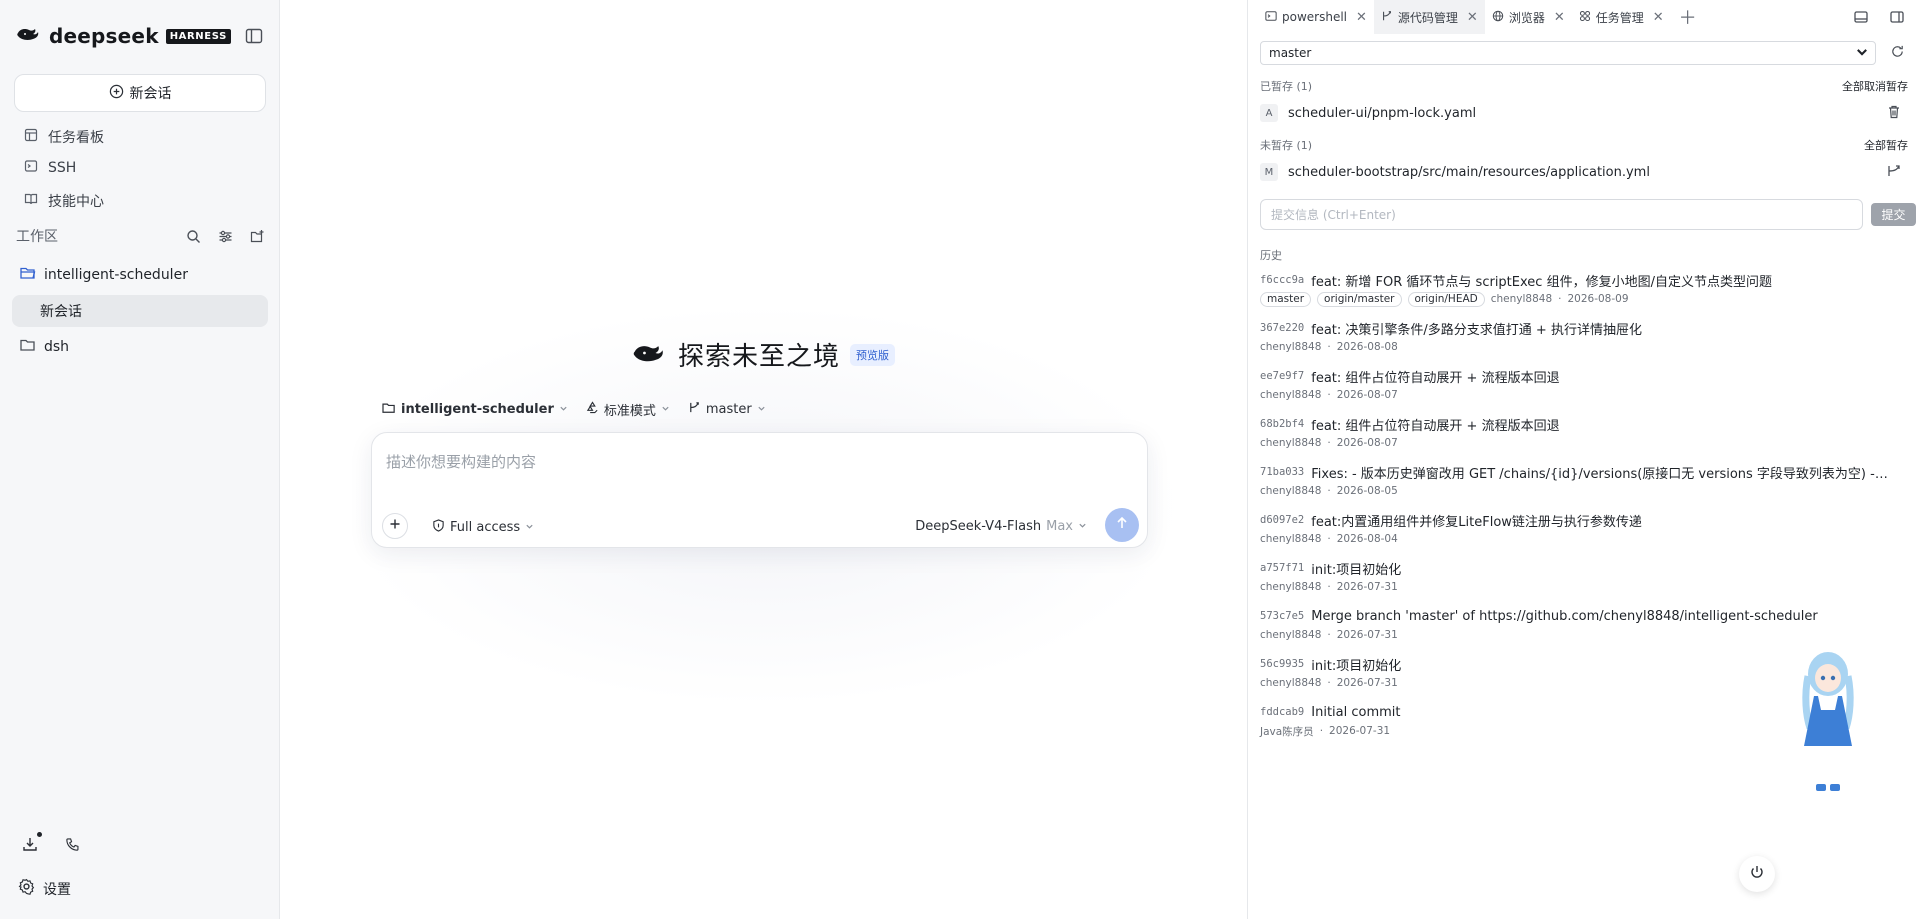 Image resolution: width=1920 pixels, height=919 pixels. What do you see at coordinates (727, 409) in the screenshot?
I see `branch-selector: master` at bounding box center [727, 409].